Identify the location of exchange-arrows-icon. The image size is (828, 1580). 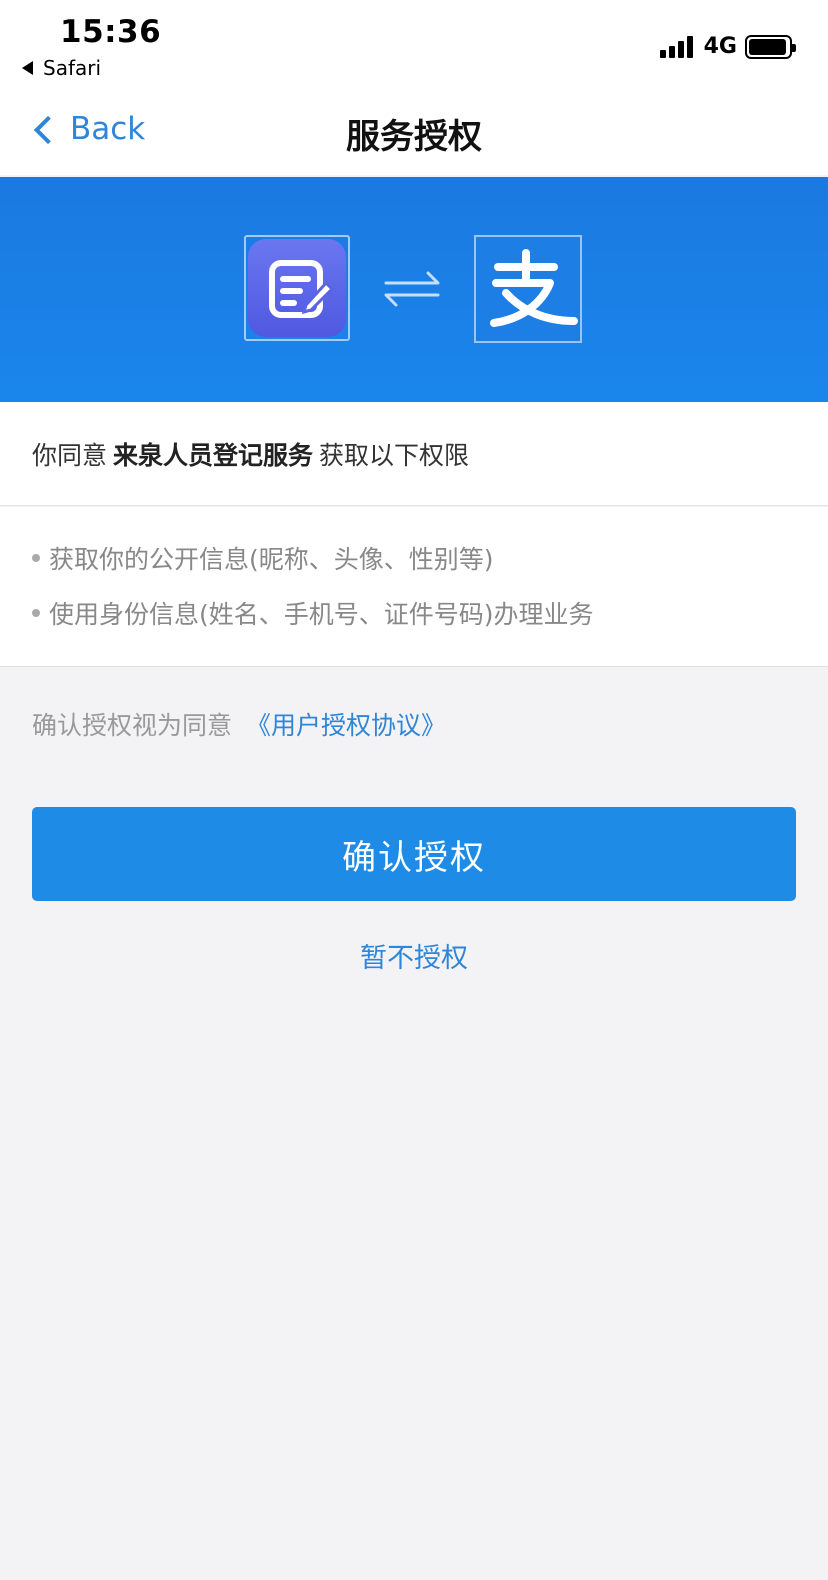
(412, 289).